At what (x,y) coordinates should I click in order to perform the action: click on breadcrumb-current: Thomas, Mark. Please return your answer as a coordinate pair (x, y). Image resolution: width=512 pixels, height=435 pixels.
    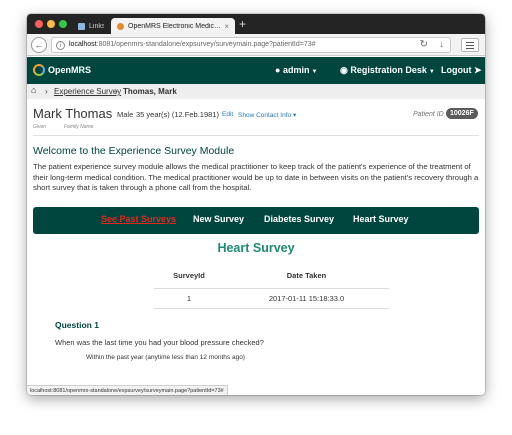
    Looking at the image, I should click on (150, 91).